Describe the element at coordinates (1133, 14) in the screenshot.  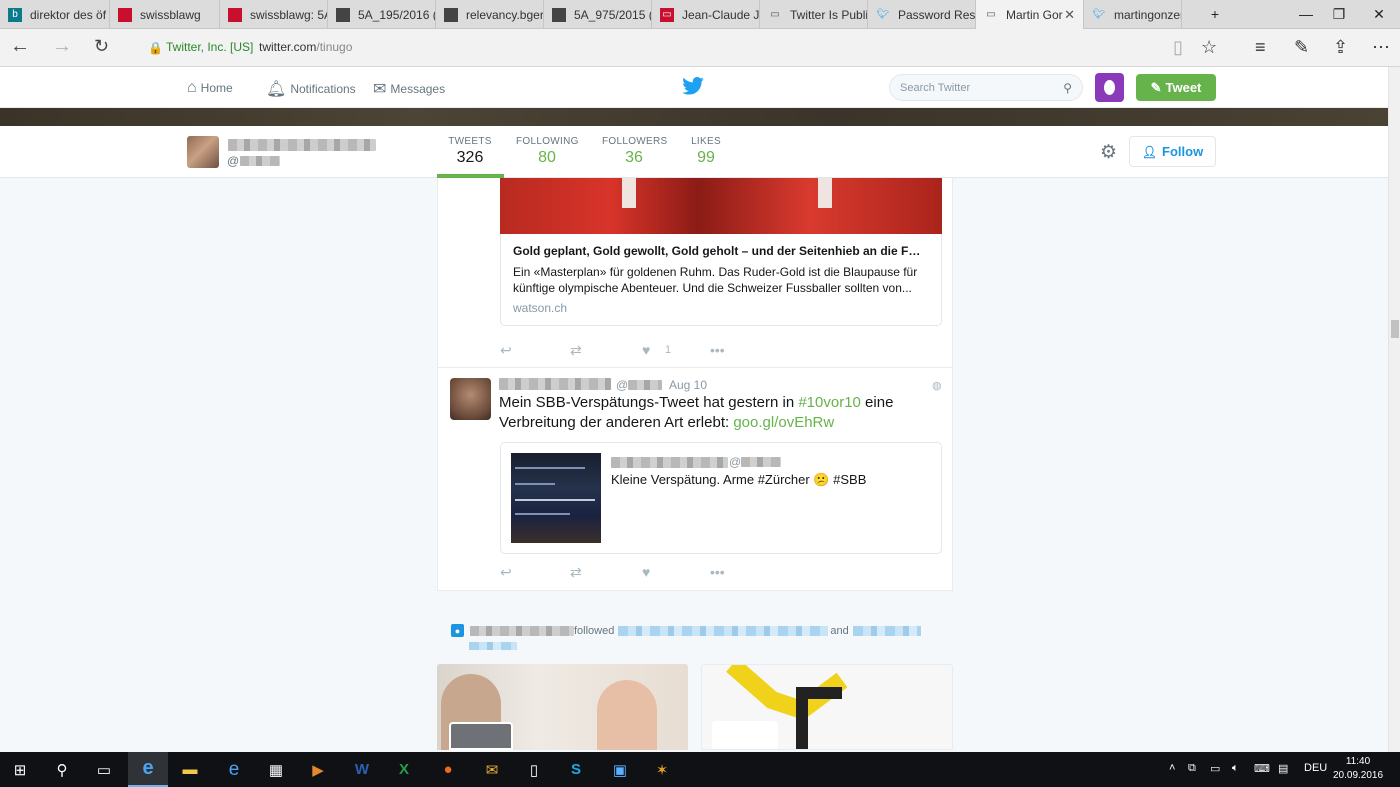
I see `browser-tab: 🐦︎ martingonzenl` at that location.